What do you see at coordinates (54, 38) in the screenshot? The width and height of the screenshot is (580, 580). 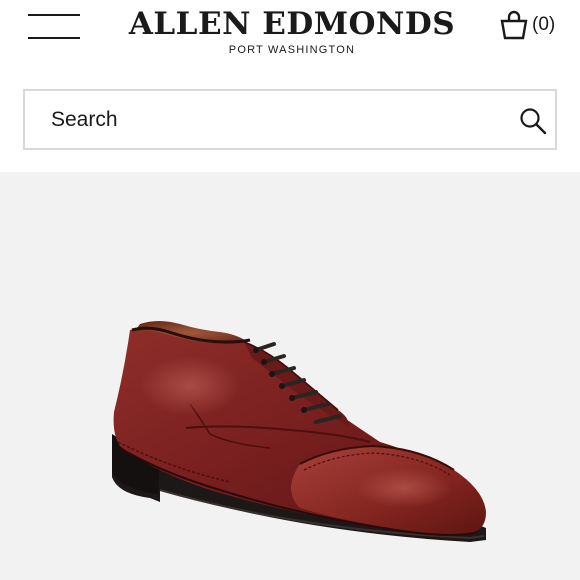 I see `menu-line-bottom` at bounding box center [54, 38].